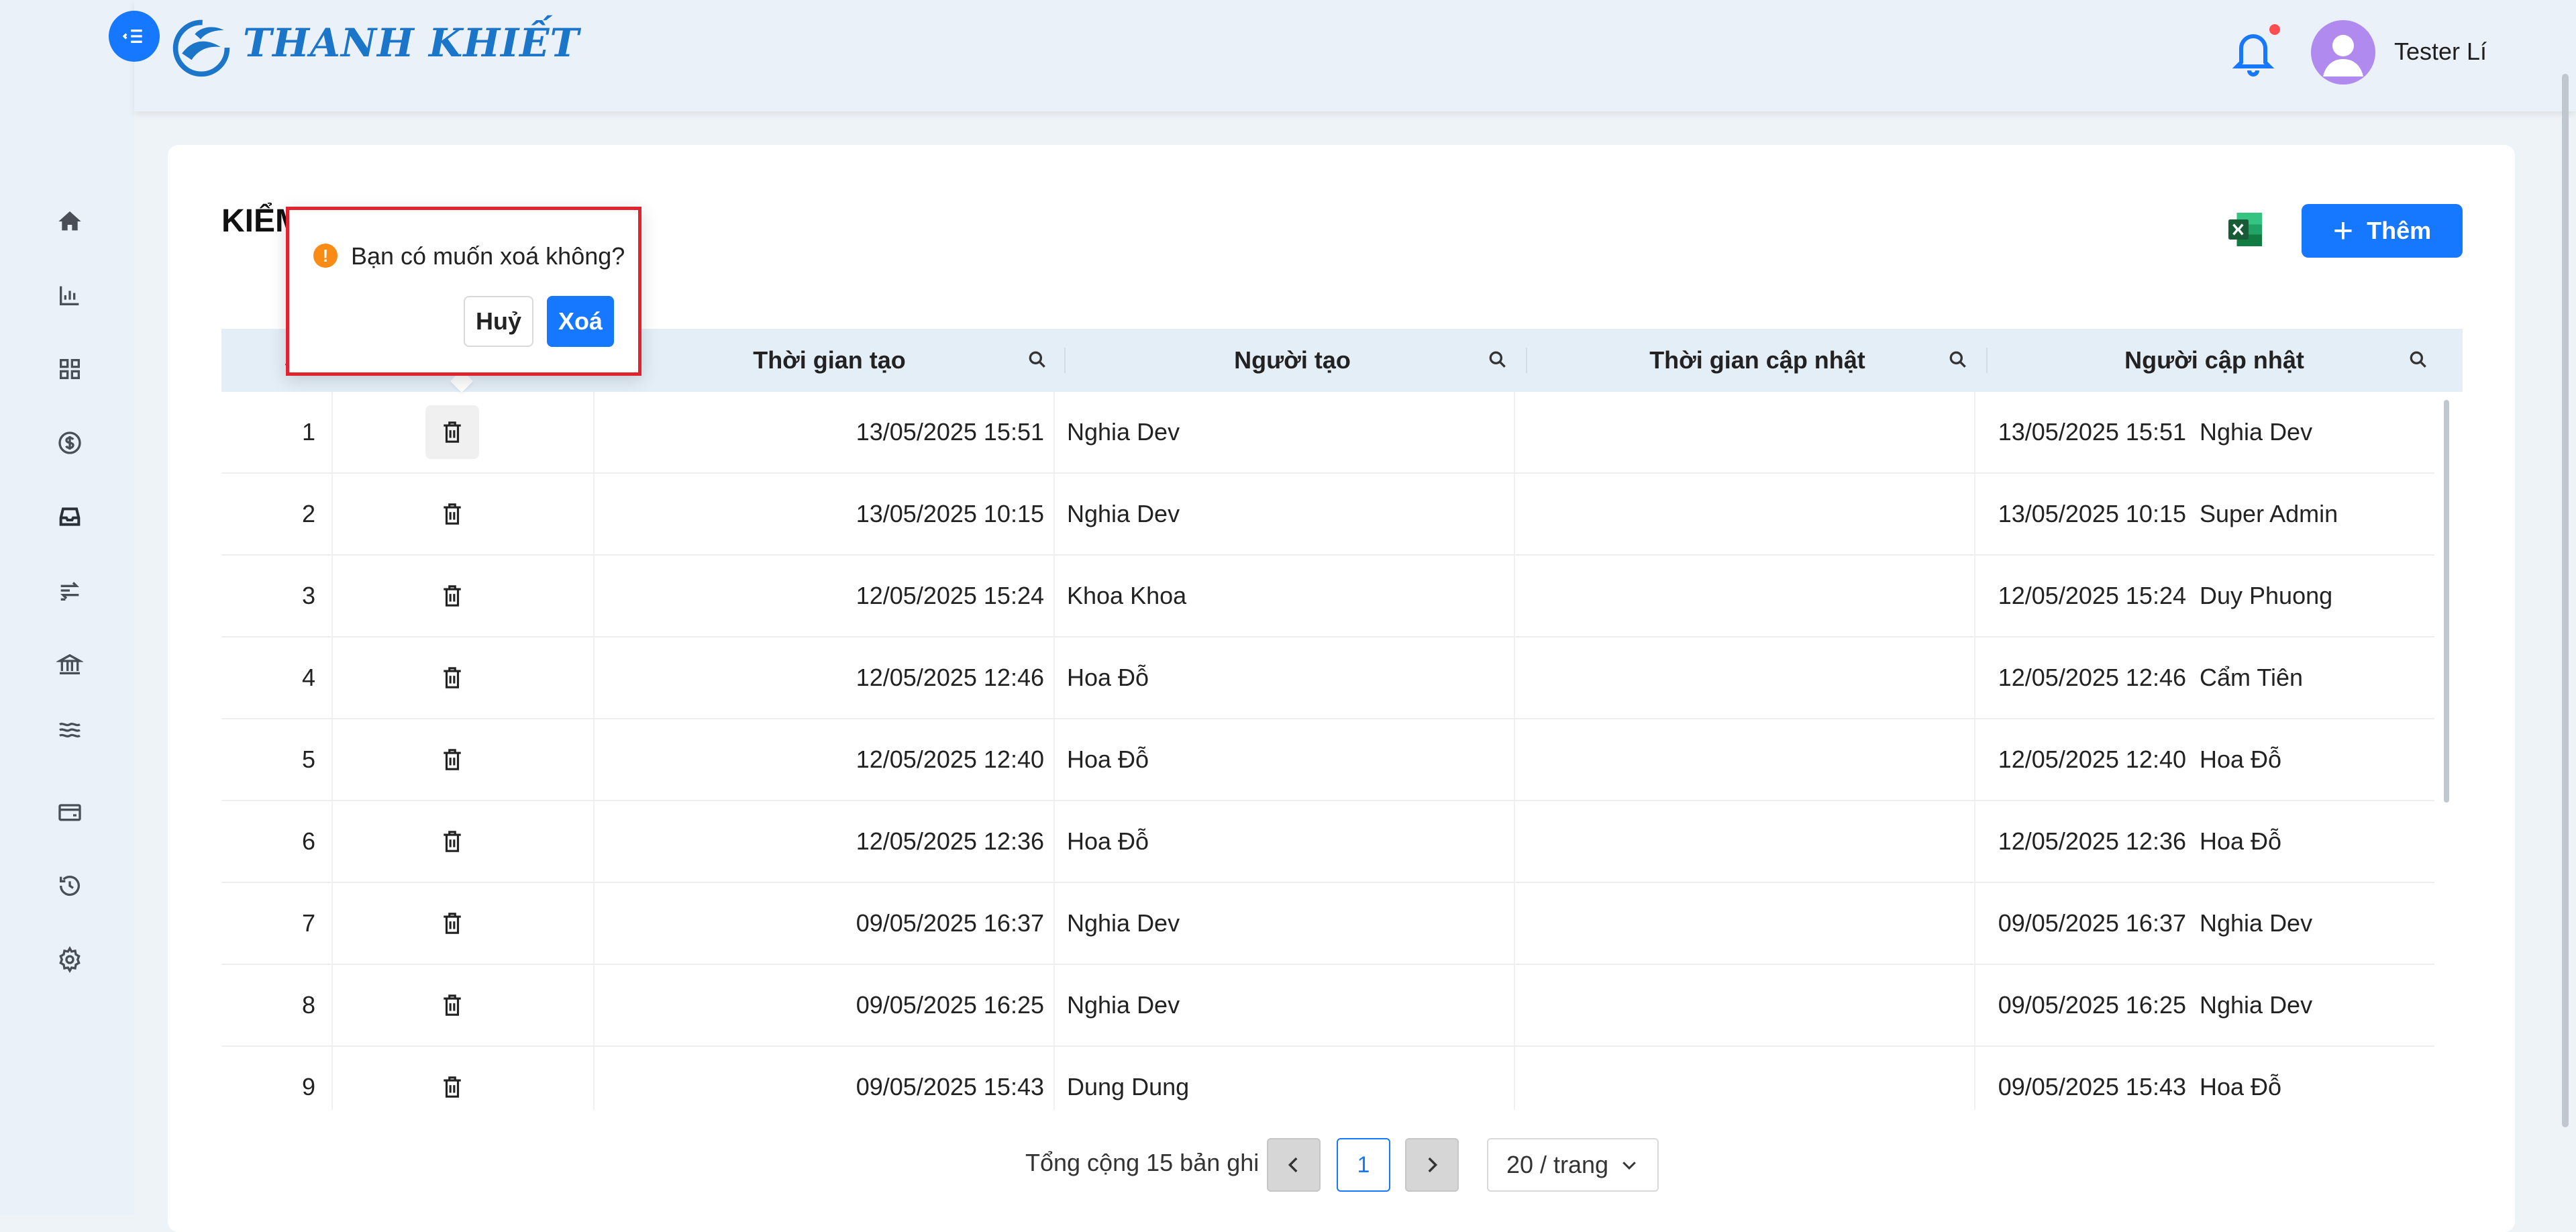  What do you see at coordinates (2253, 52) in the screenshot?
I see `bell-icon` at bounding box center [2253, 52].